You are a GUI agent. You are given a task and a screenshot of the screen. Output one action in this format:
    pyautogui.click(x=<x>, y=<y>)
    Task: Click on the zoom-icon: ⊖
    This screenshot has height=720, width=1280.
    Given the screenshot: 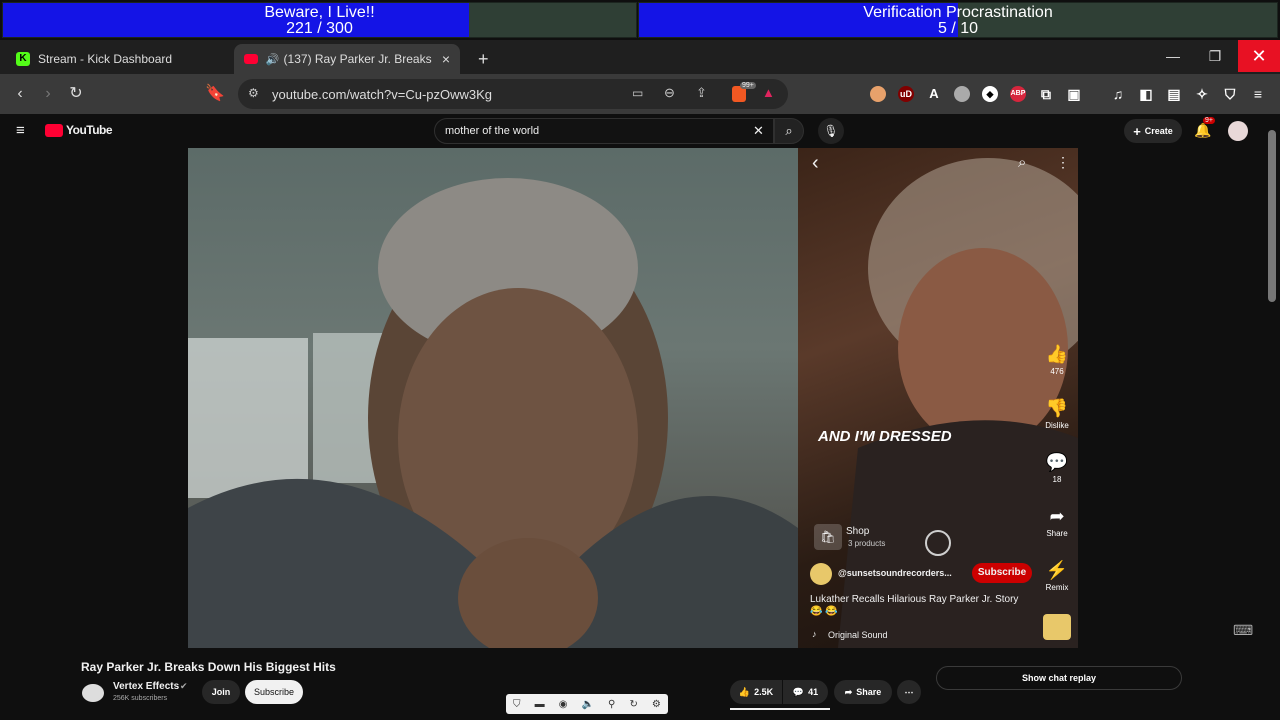 What is the action you would take?
    pyautogui.click(x=669, y=93)
    